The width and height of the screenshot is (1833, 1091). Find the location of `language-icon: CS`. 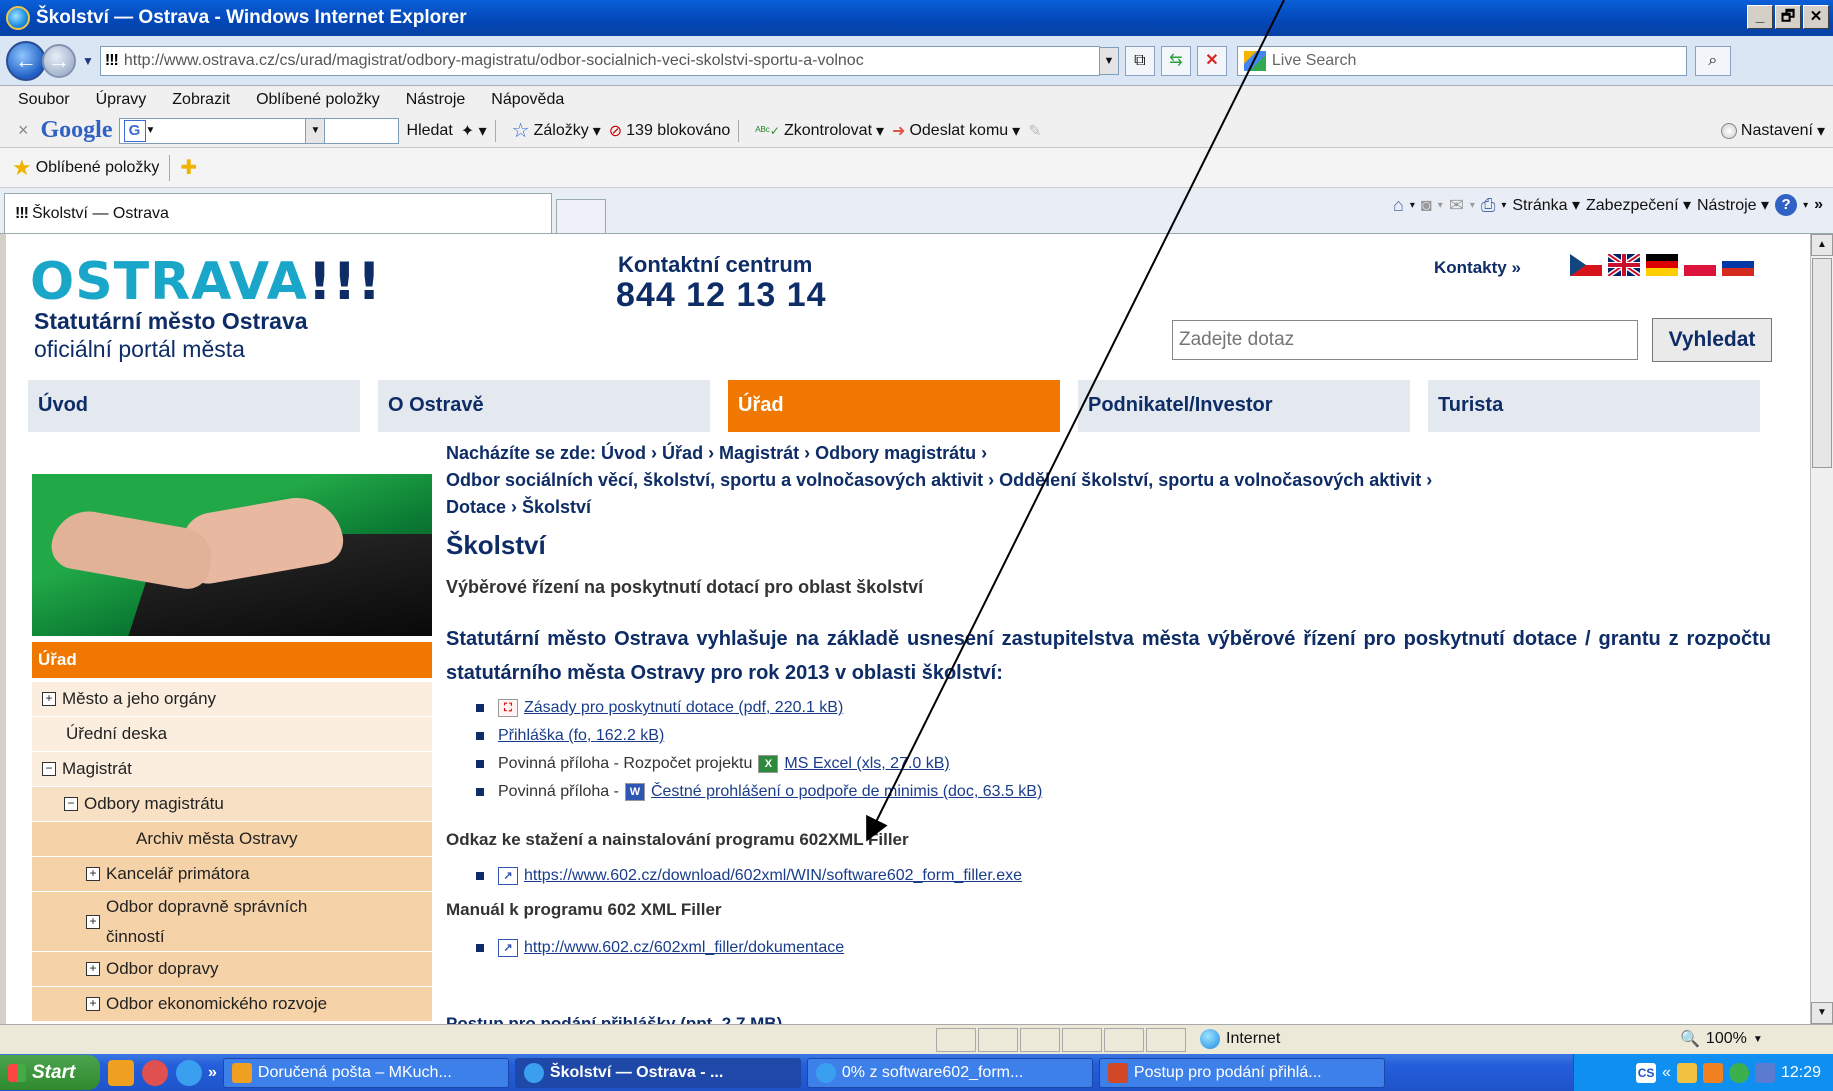

language-icon: CS is located at coordinates (1646, 1072).